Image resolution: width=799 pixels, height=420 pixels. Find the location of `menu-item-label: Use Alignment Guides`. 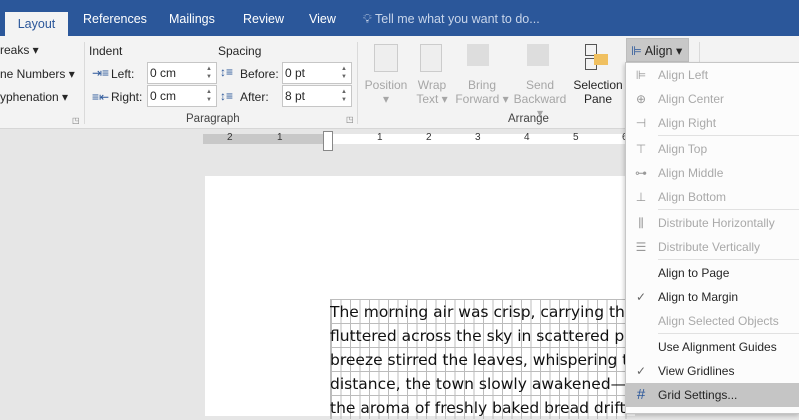

menu-item-label: Use Alignment Guides is located at coordinates (717, 347).